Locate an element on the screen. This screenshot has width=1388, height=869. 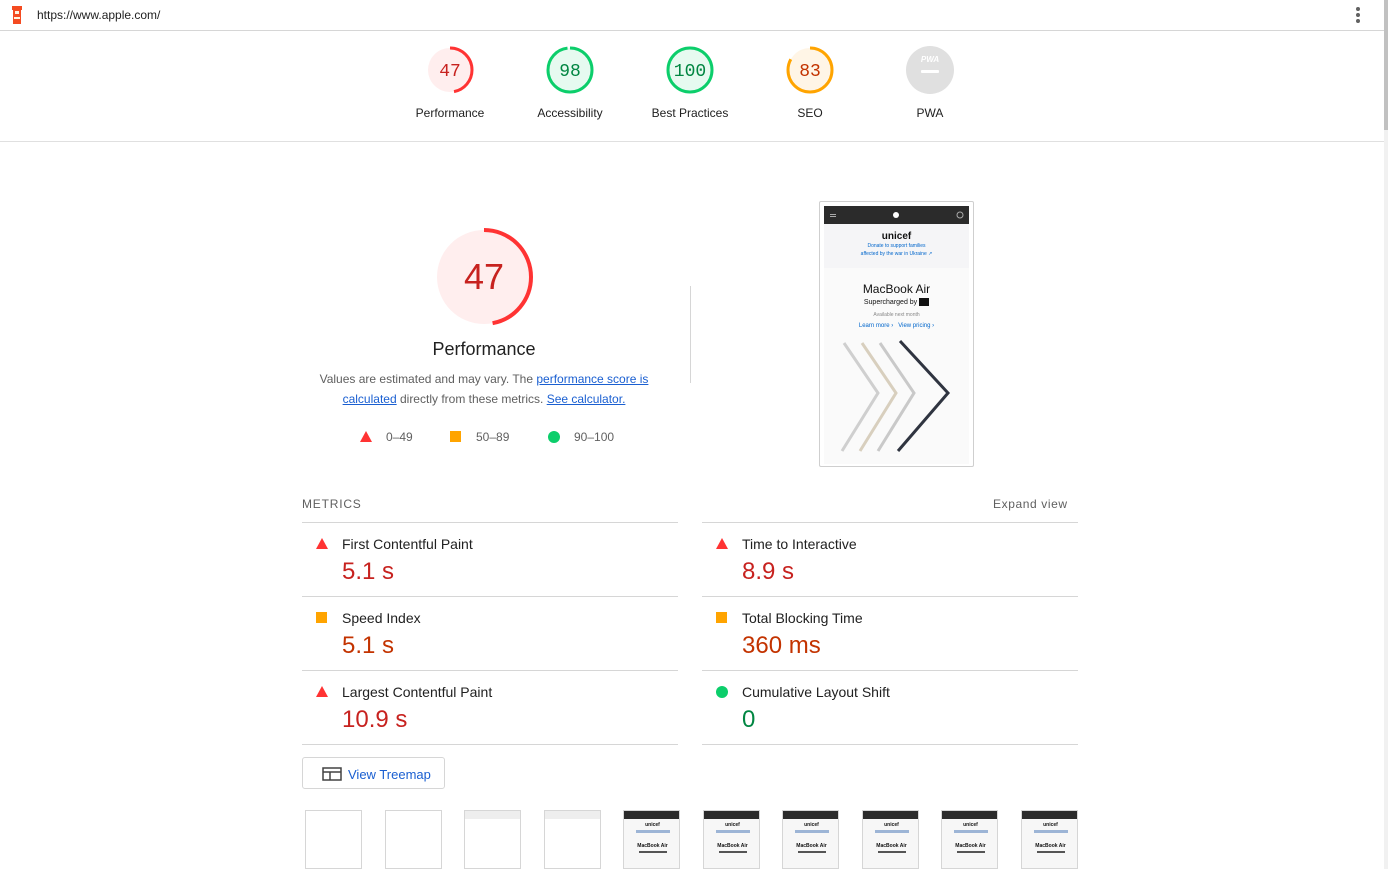
legend-label: 50–89 is located at coordinates (493, 437).